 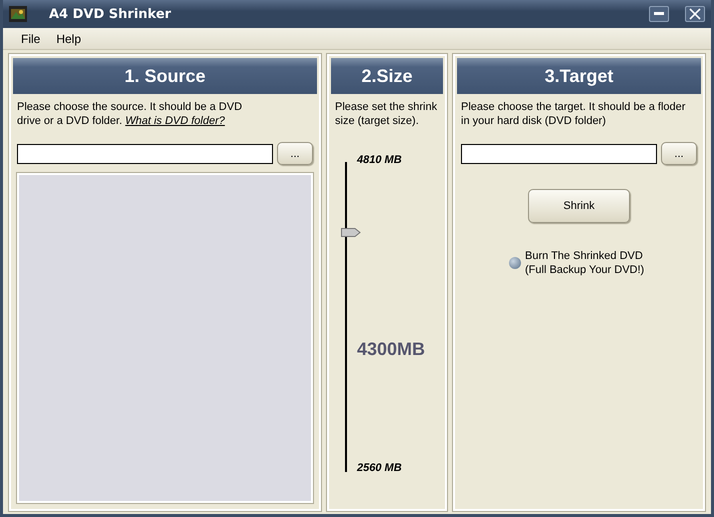 What do you see at coordinates (380, 160) in the screenshot?
I see `max-size-label: 4810 MB` at bounding box center [380, 160].